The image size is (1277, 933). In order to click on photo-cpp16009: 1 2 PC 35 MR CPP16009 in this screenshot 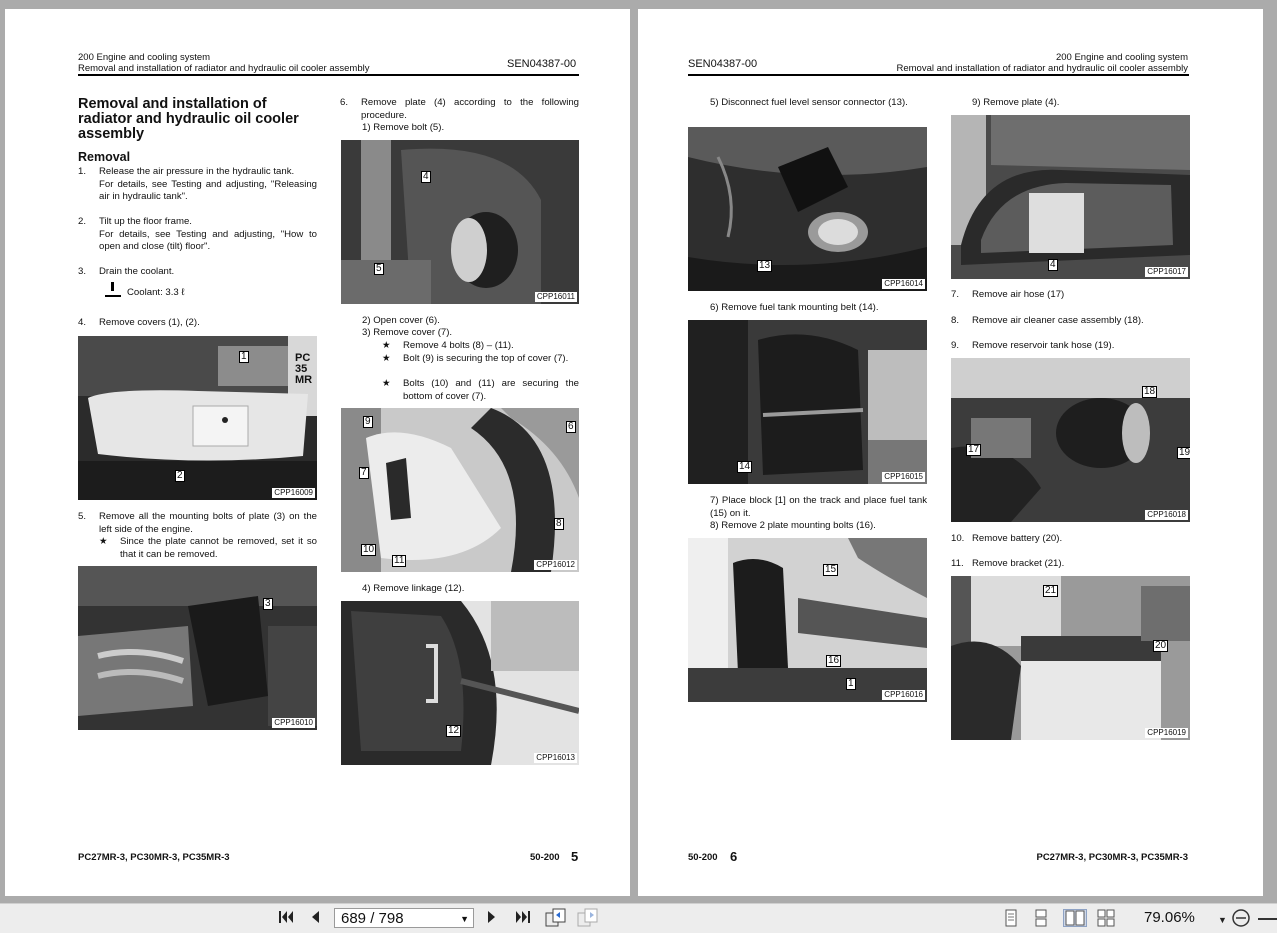, I will do `click(197, 418)`.